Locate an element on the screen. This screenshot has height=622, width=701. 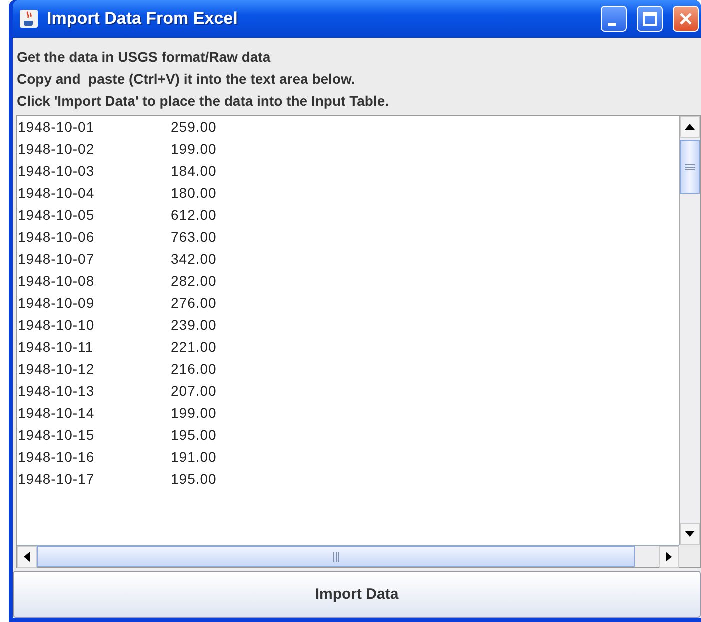
up-arrow-icon is located at coordinates (690, 127).